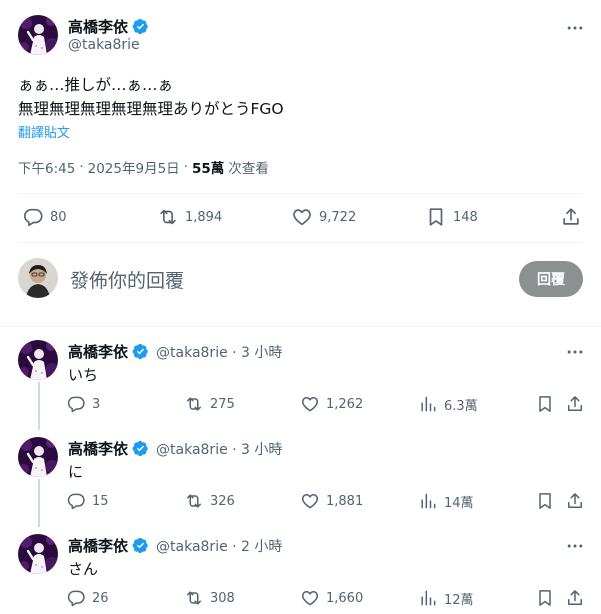 This screenshot has height=614, width=601. Describe the element at coordinates (151, 109) in the screenshot. I see `tweet-text-line: 無理無理無理無理無理ありがとうFGO` at that location.